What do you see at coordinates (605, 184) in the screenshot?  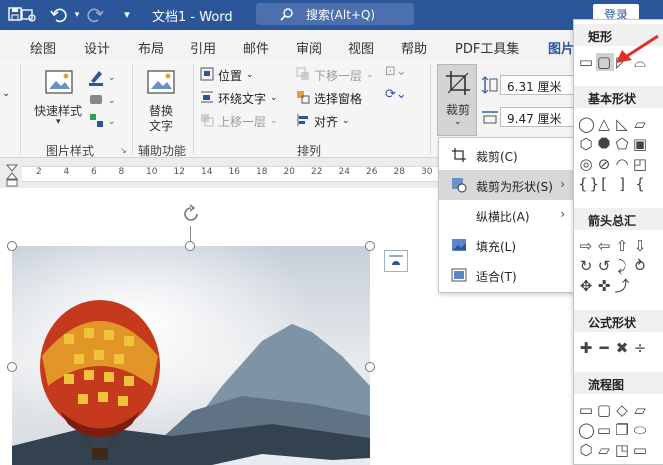 I see `left-bracket-shape-icon: [` at bounding box center [605, 184].